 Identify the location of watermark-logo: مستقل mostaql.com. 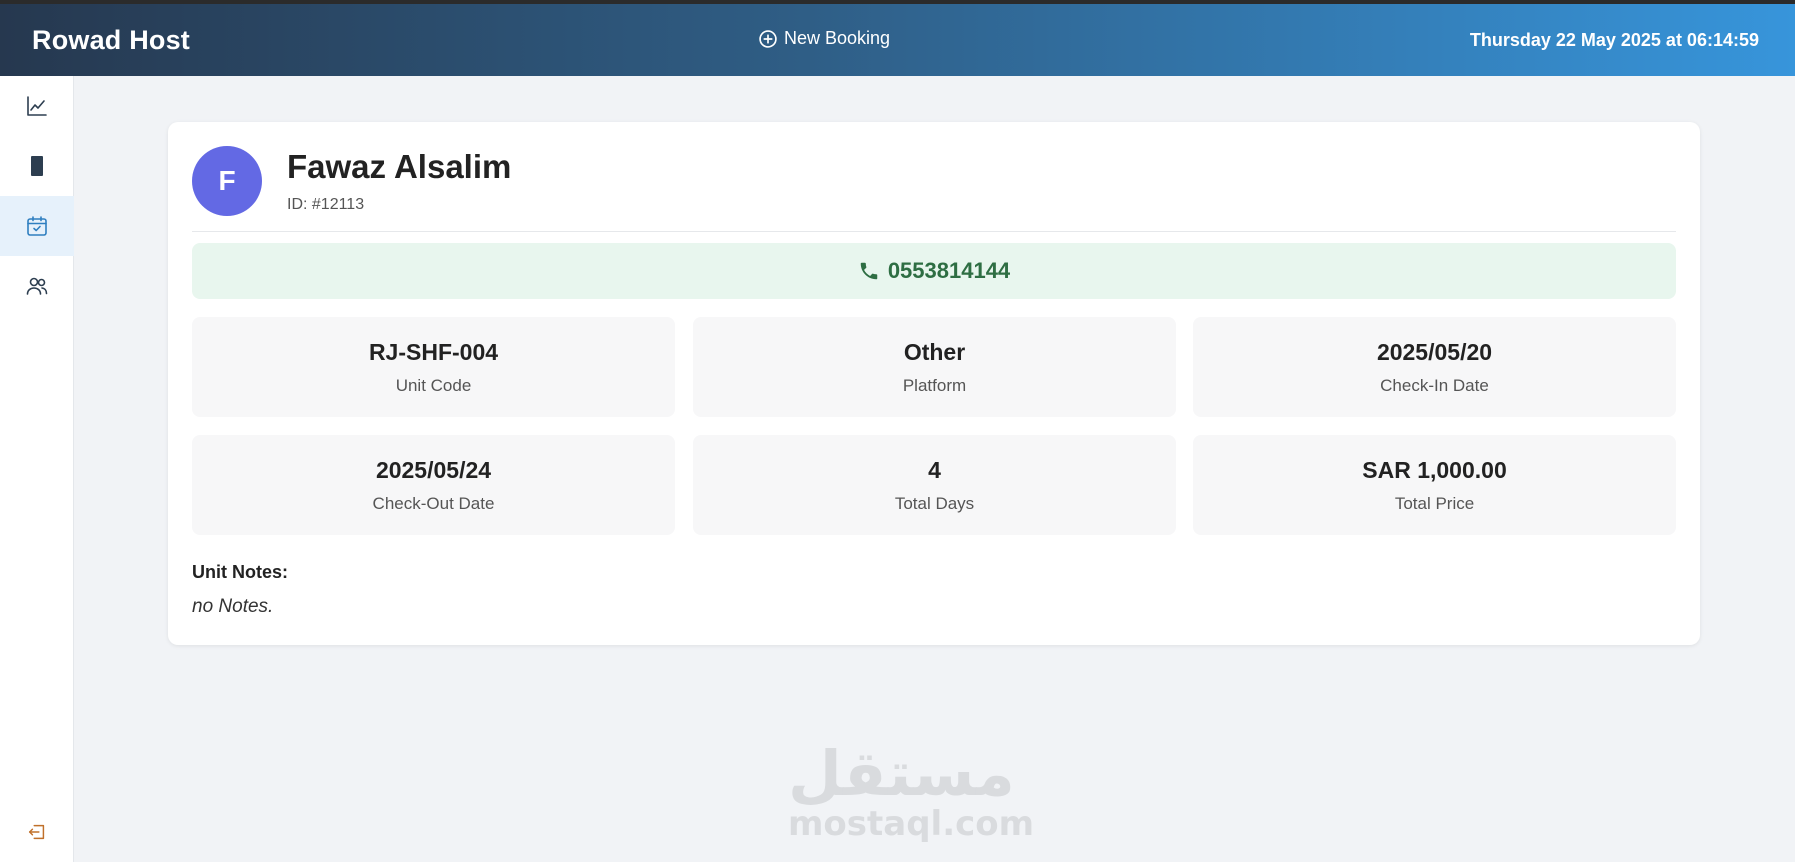
(911, 790).